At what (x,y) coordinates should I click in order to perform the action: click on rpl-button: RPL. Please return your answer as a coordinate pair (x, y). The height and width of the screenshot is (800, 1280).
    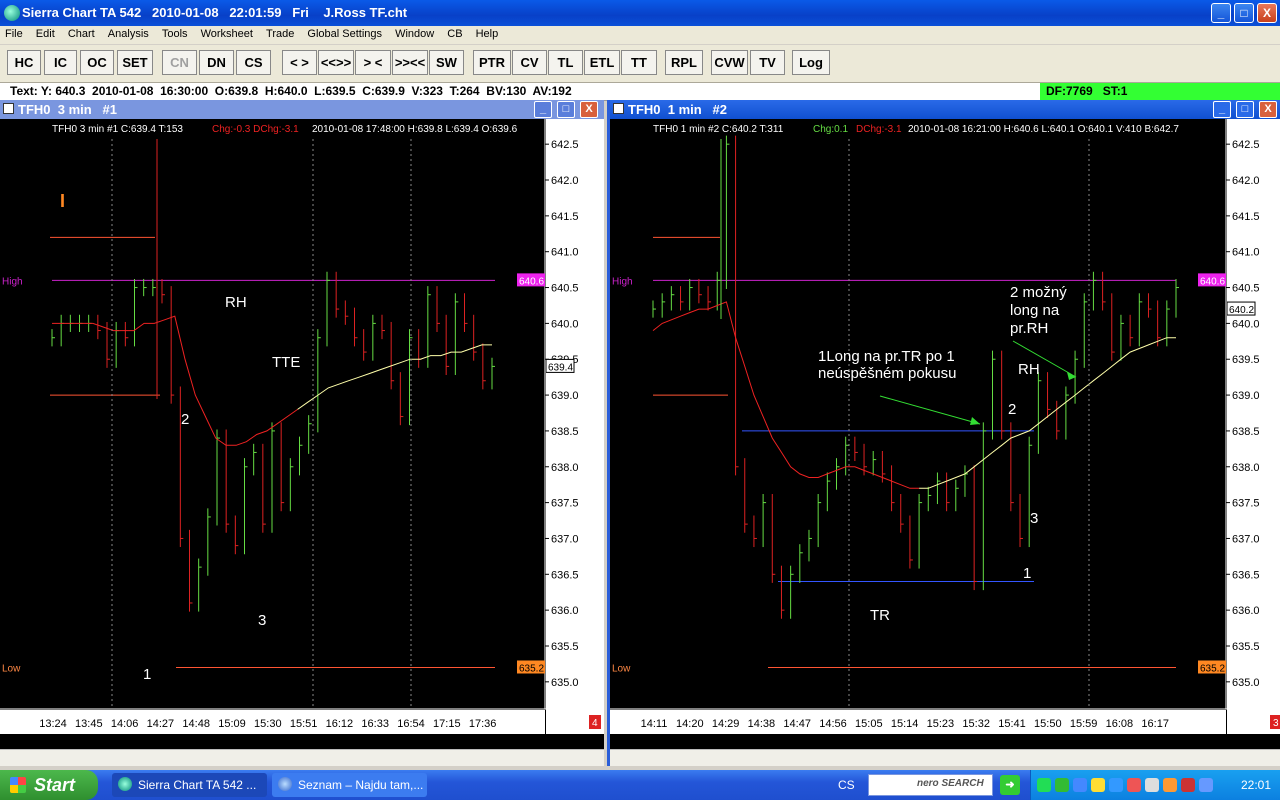
    Looking at the image, I should click on (684, 62).